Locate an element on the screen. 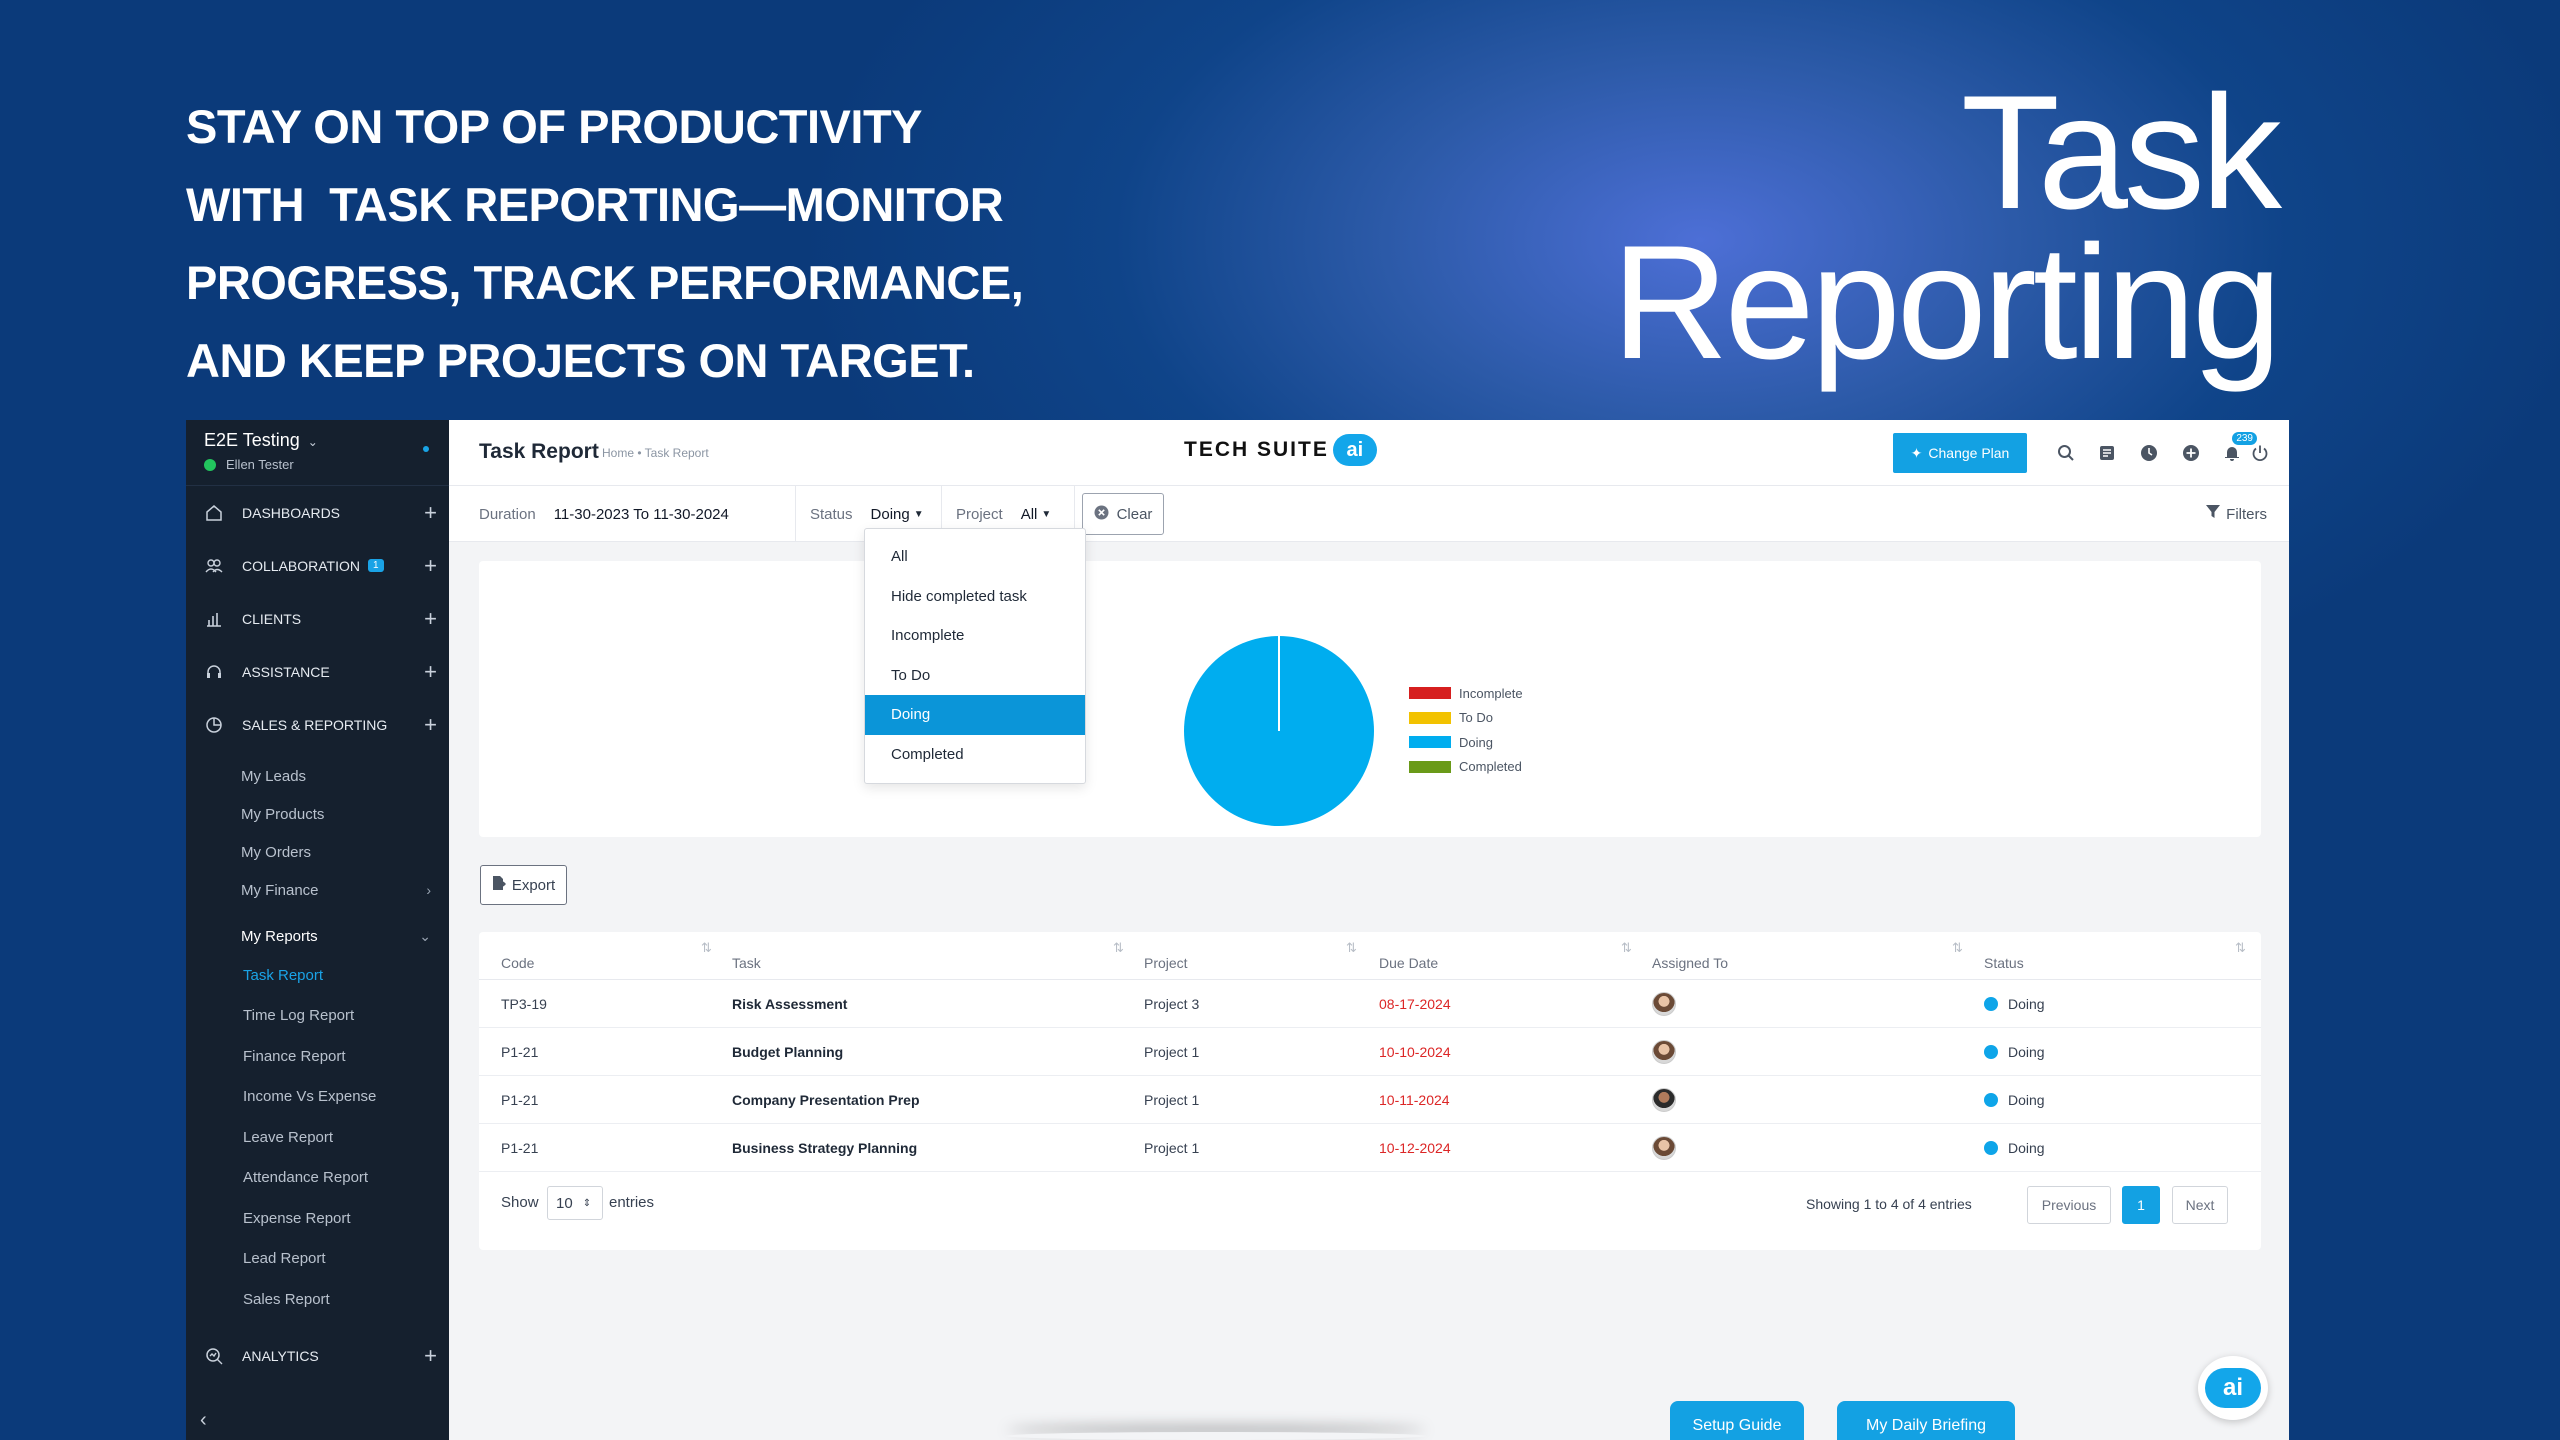  status-option-todo: To Do is located at coordinates (975, 676).